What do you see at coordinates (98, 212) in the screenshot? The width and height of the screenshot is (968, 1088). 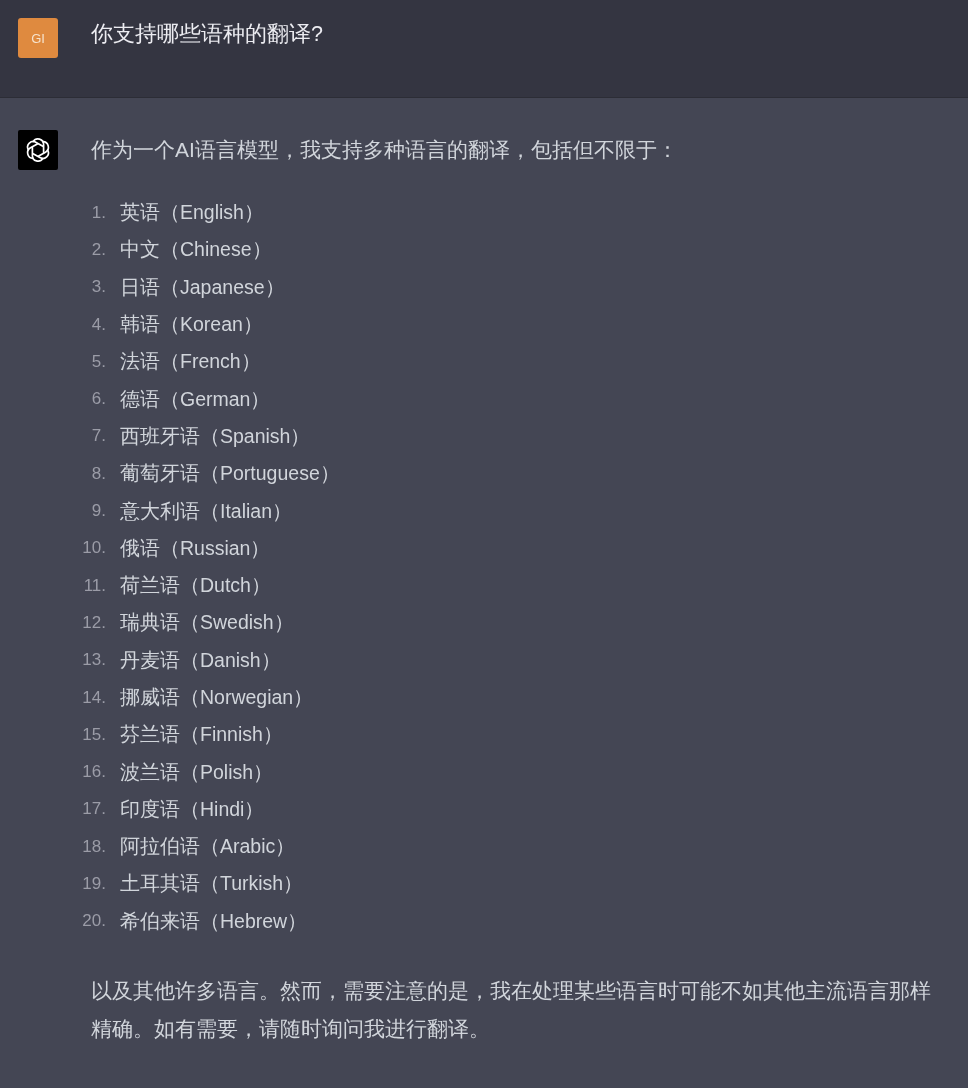 I see `list-number: 1.` at bounding box center [98, 212].